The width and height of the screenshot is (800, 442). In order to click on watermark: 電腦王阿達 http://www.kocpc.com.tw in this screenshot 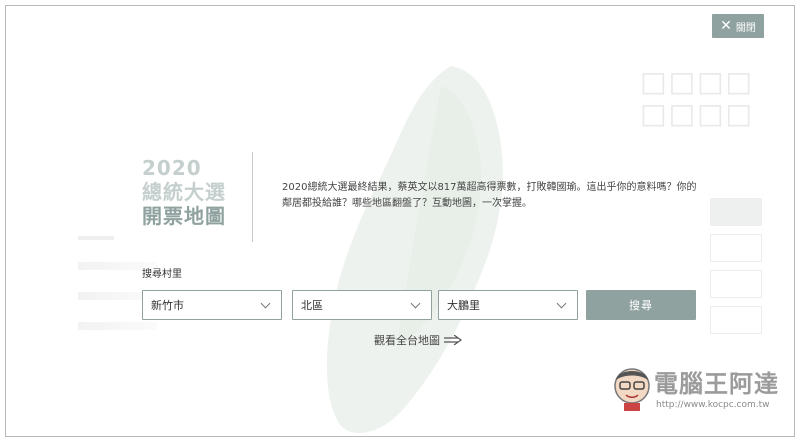, I will do `click(700, 390)`.